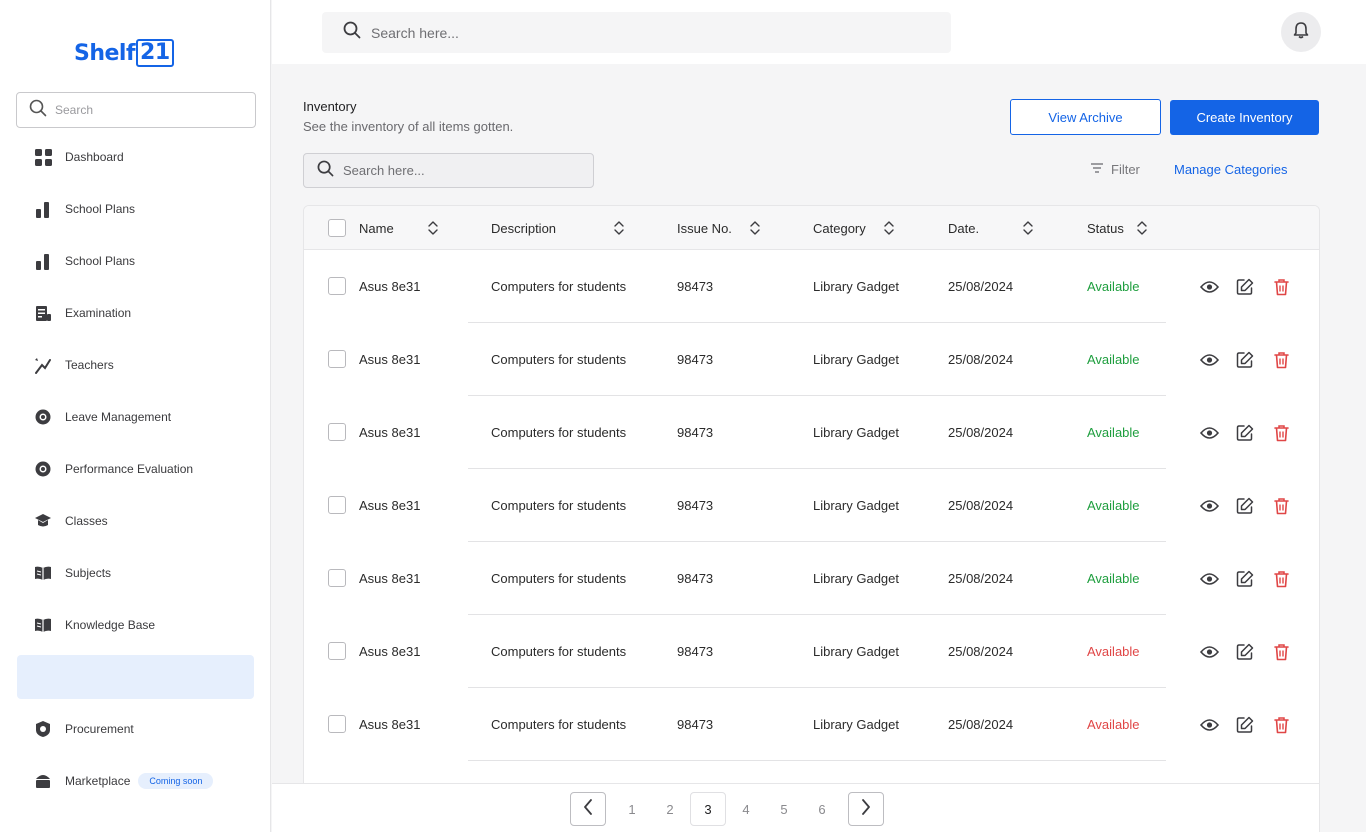 The width and height of the screenshot is (1366, 832). Describe the element at coordinates (135, 469) in the screenshot. I see `sidebar-item-performance-evaluation: Performance Evaluation` at that location.